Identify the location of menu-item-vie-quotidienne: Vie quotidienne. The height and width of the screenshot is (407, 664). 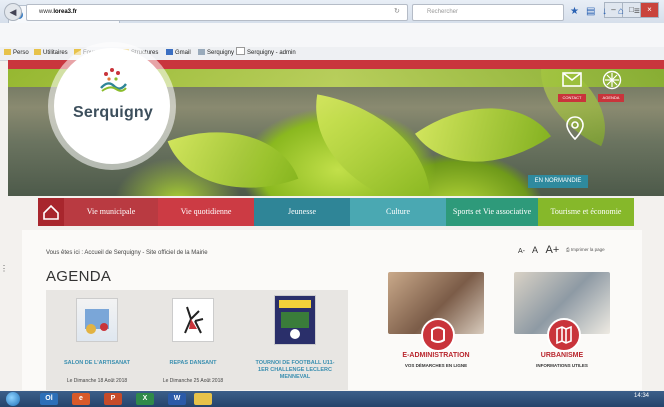
(206, 212).